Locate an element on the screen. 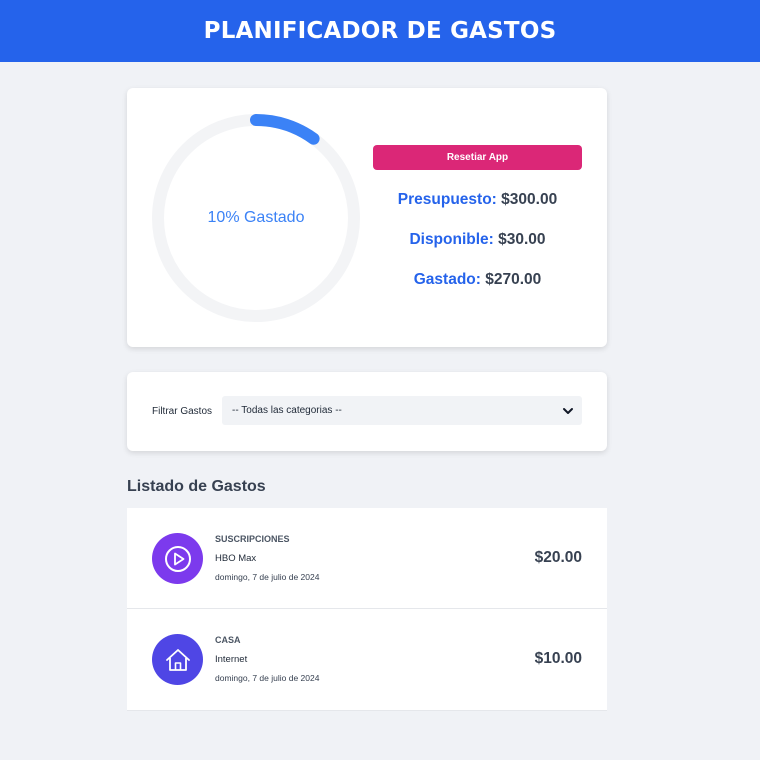 The width and height of the screenshot is (760, 760). app-header: PLANIFICADOR DE GASTOS is located at coordinates (380, 31).